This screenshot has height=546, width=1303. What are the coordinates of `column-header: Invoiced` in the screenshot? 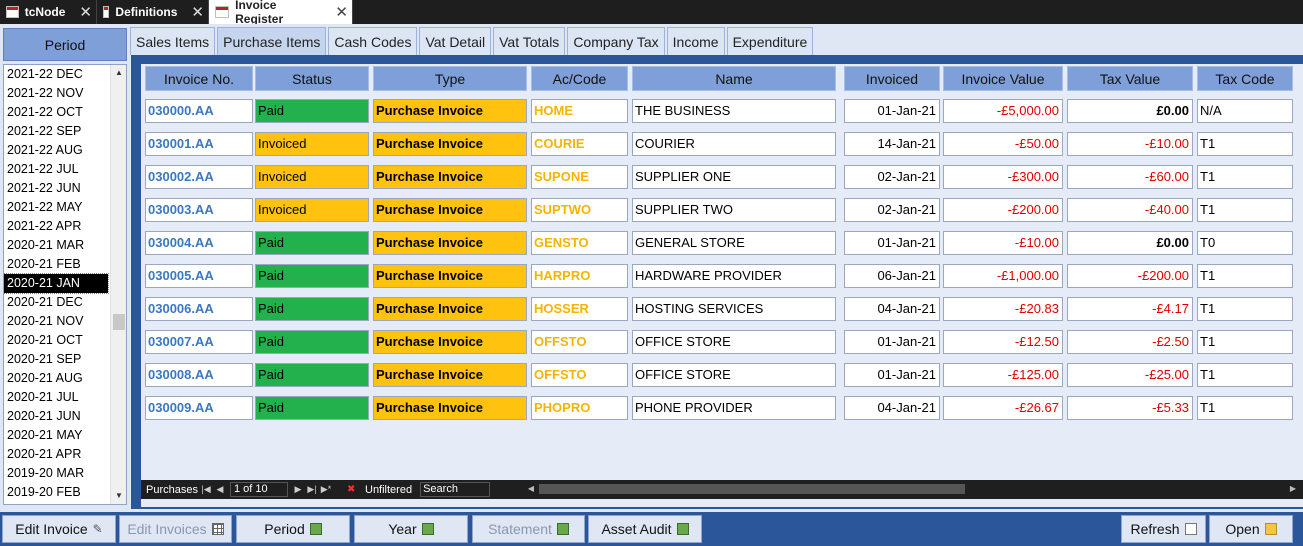 It's located at (892, 78).